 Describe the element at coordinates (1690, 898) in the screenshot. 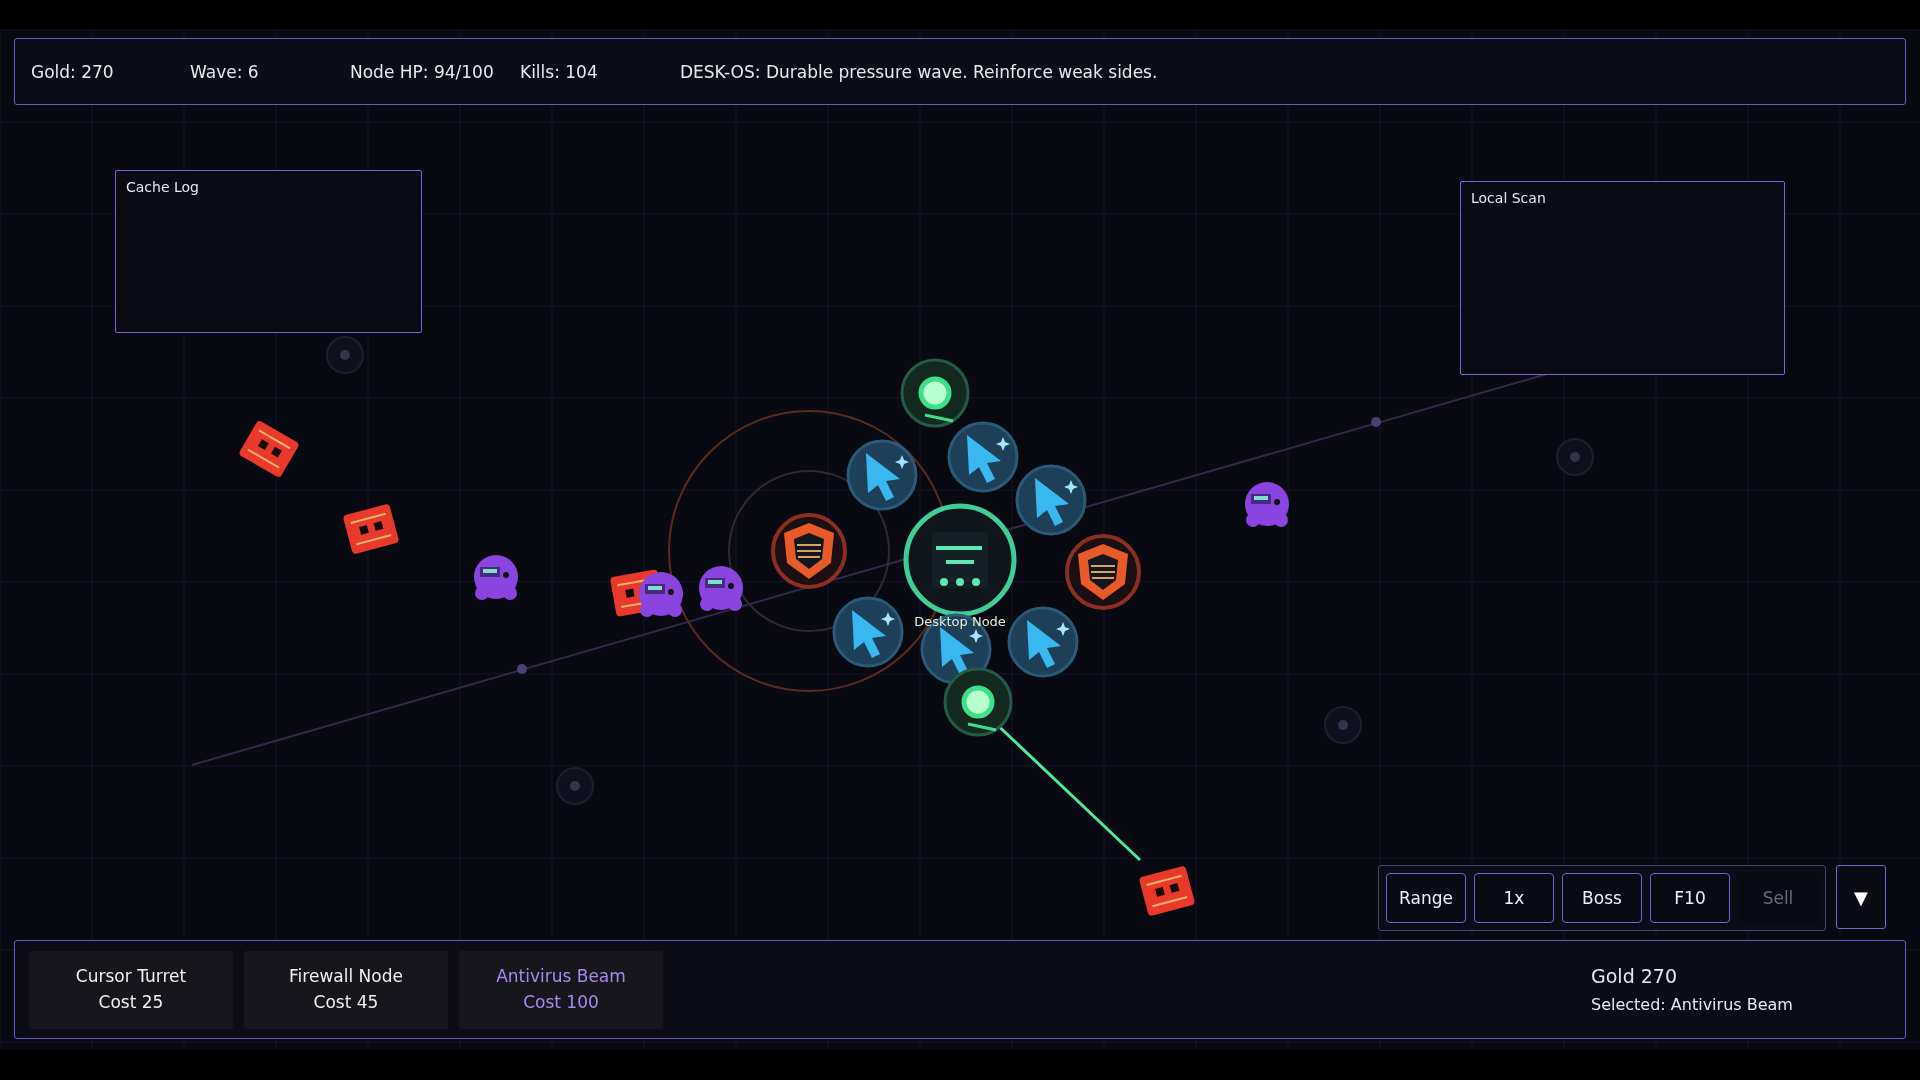

I see `control-button: F10` at that location.